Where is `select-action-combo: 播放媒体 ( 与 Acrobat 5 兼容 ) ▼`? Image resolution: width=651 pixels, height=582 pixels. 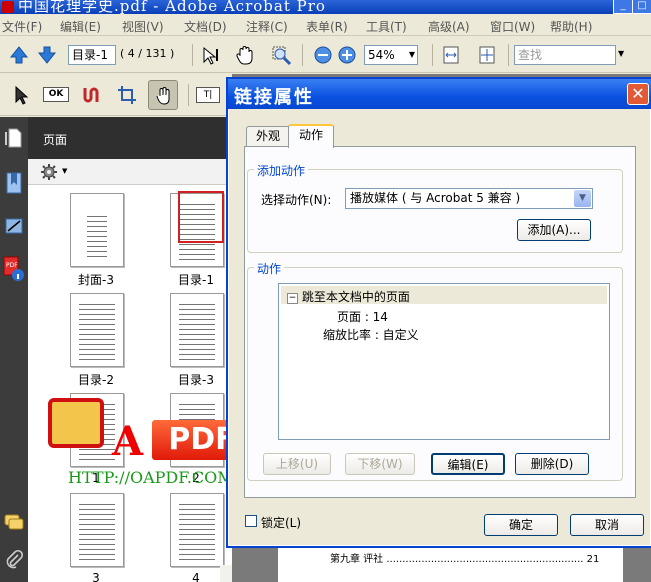
select-action-combo: 播放媒体 ( 与 Acrobat 5 兼容 ) ▼ is located at coordinates (469, 198).